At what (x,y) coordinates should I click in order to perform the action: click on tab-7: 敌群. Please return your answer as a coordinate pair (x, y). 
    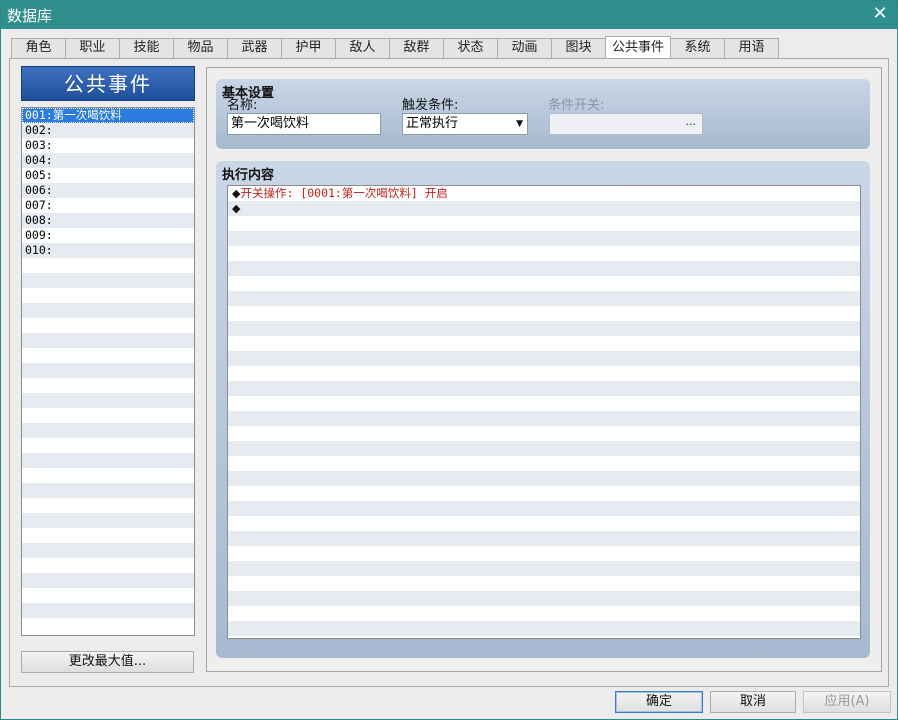
    Looking at the image, I should click on (416, 48).